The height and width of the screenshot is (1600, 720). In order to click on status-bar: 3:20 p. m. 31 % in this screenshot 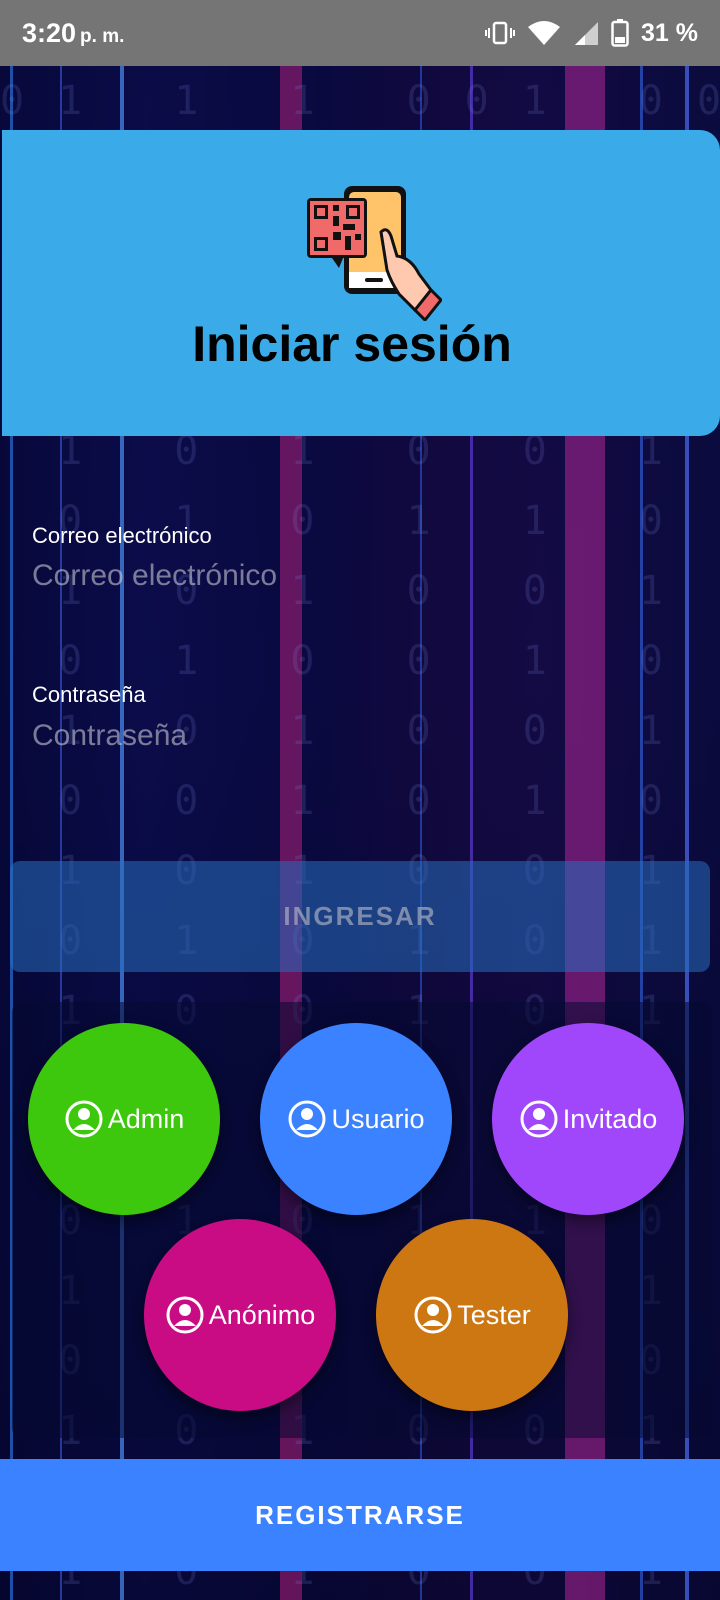, I will do `click(360, 33)`.